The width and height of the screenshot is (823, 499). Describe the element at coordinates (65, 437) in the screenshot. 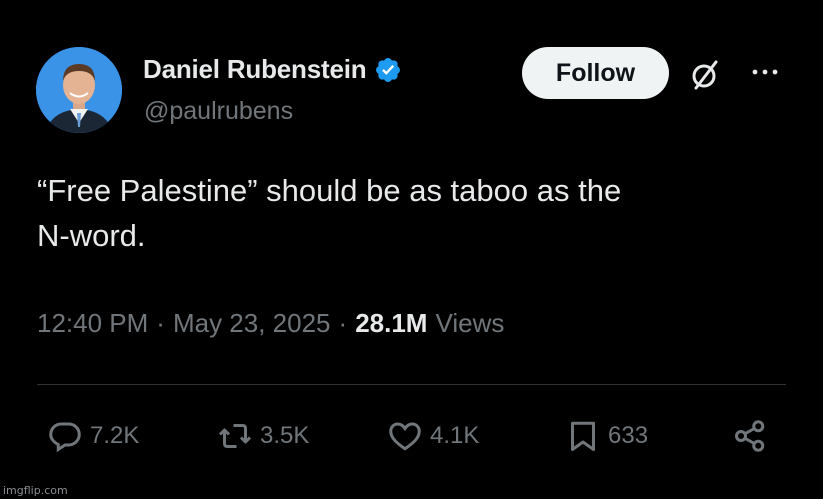

I see `reply-icon` at that location.